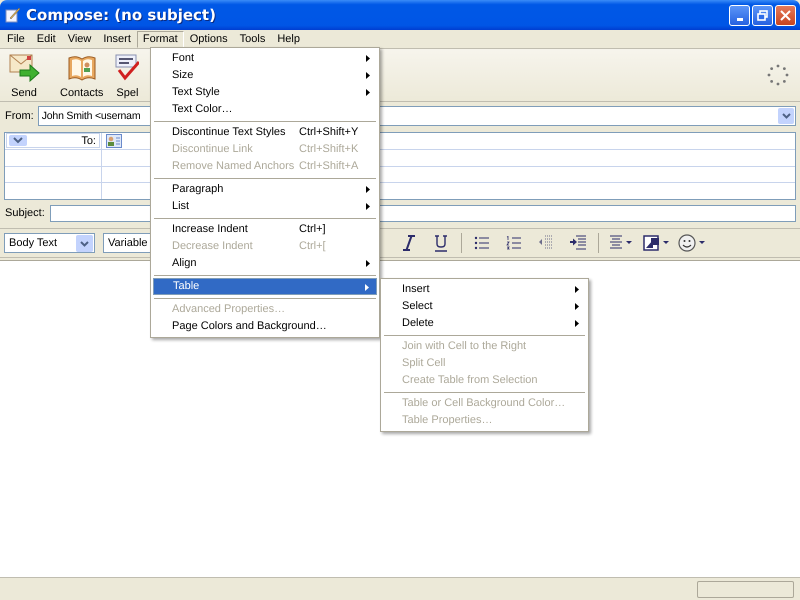 This screenshot has width=800, height=600. What do you see at coordinates (19, 116) in the screenshot?
I see `from-label: From:` at bounding box center [19, 116].